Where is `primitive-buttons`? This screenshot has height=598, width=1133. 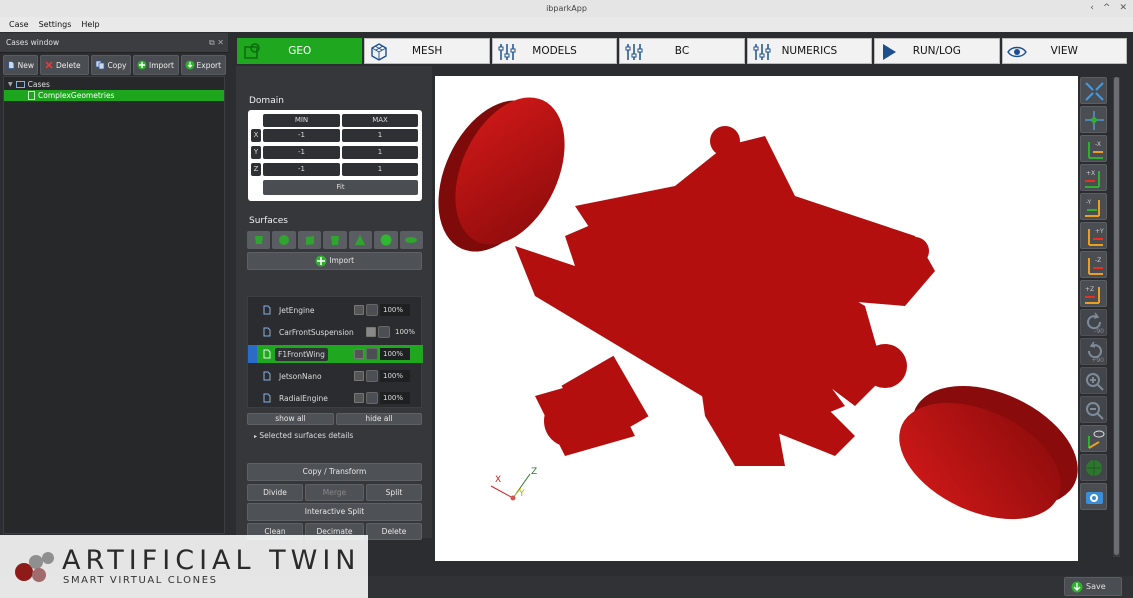
primitive-buttons is located at coordinates (335, 240).